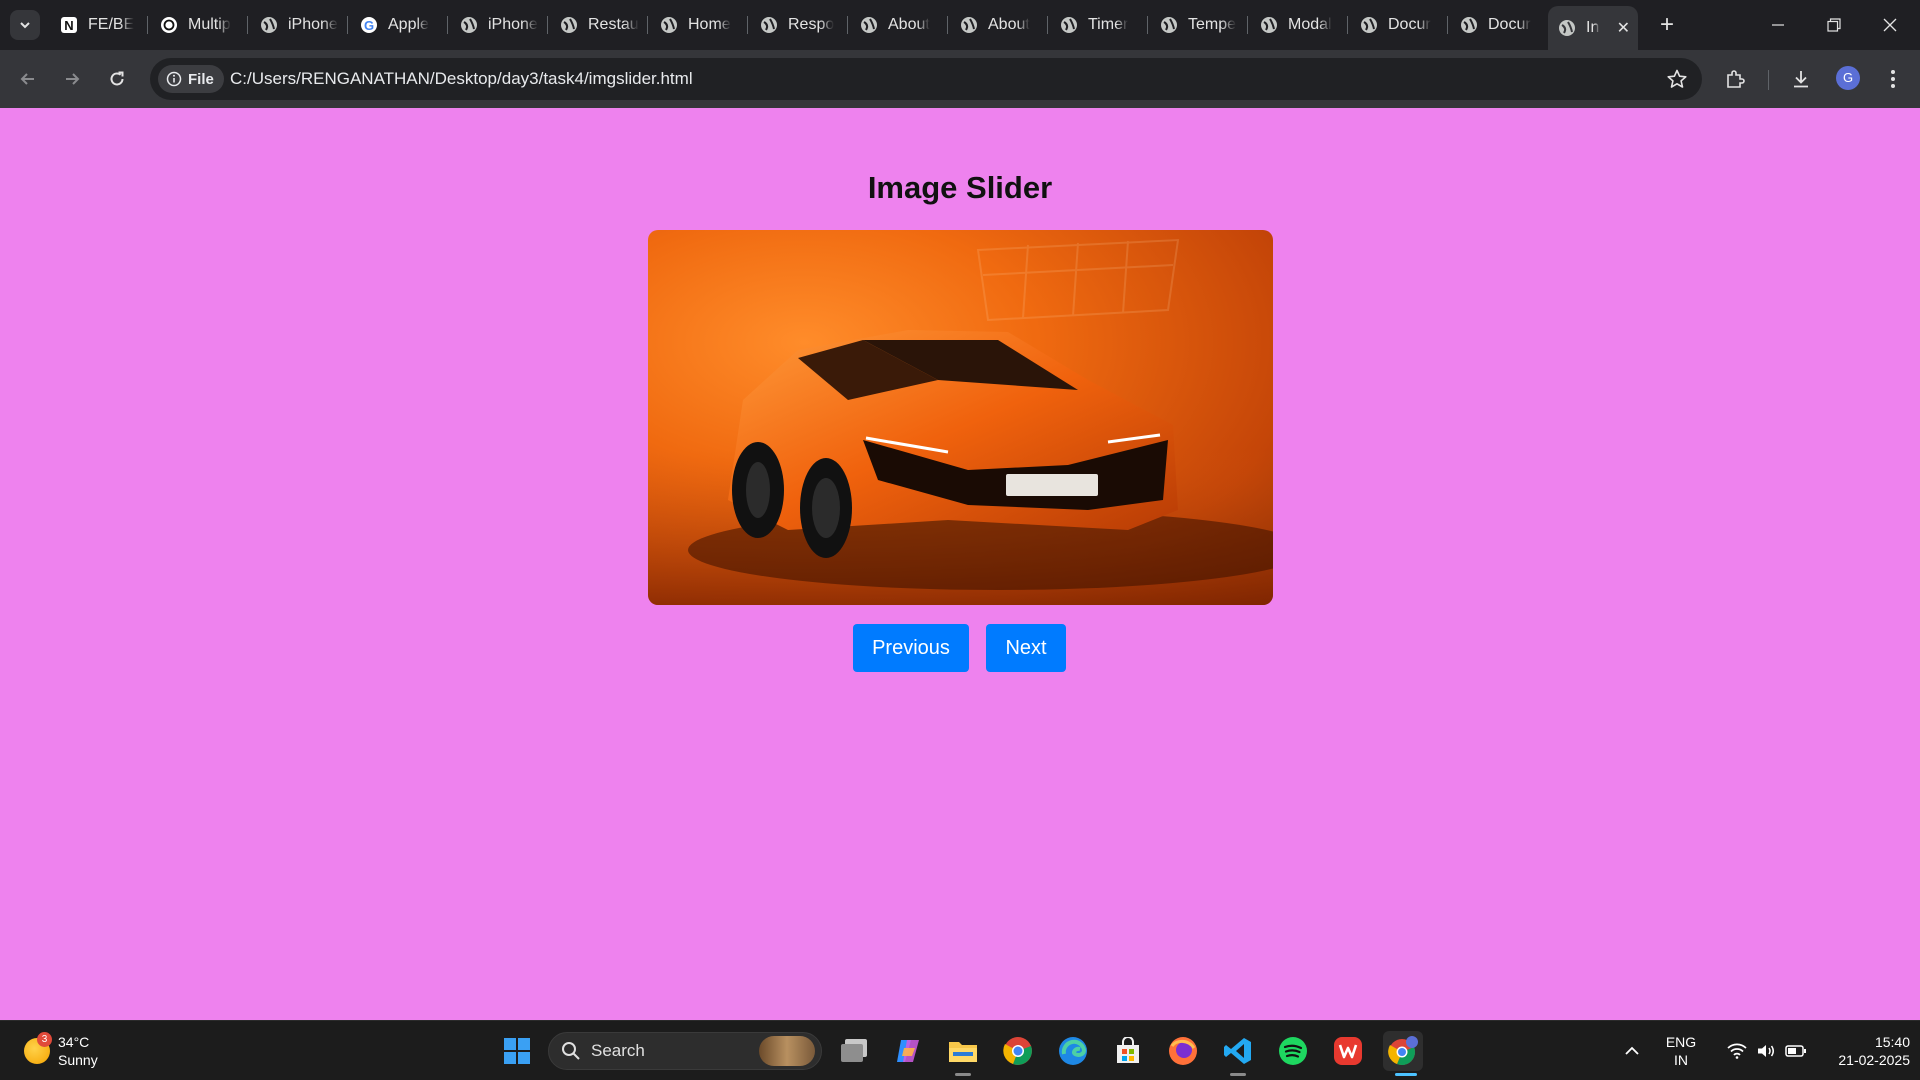 The width and height of the screenshot is (1920, 1080). I want to click on task-view-button, so click(854, 1051).